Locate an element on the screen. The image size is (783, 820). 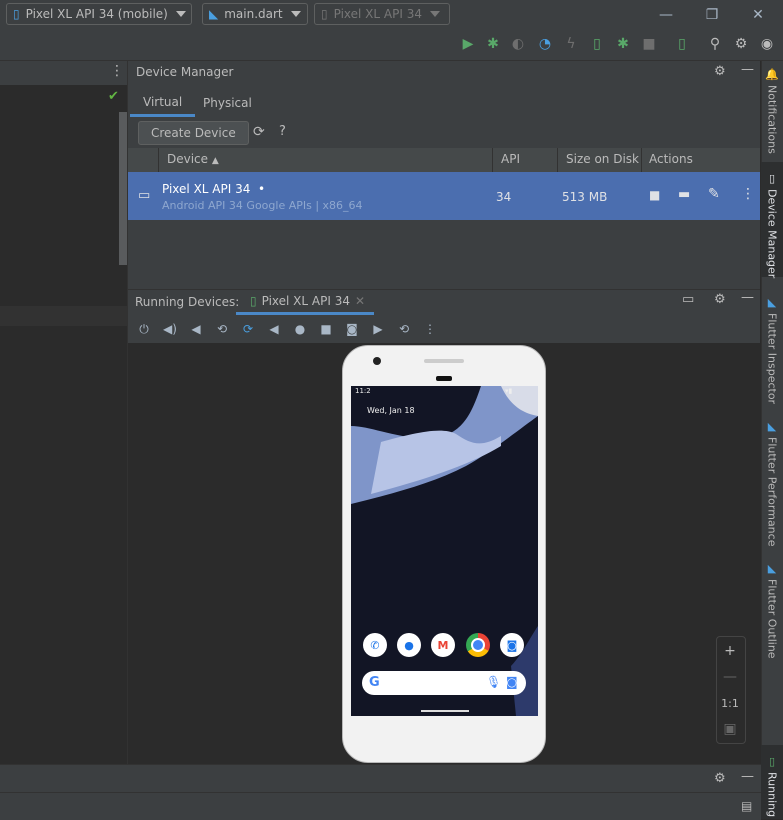
disabled-device-label: Pixel XL API 34 is located at coordinates (377, 14).